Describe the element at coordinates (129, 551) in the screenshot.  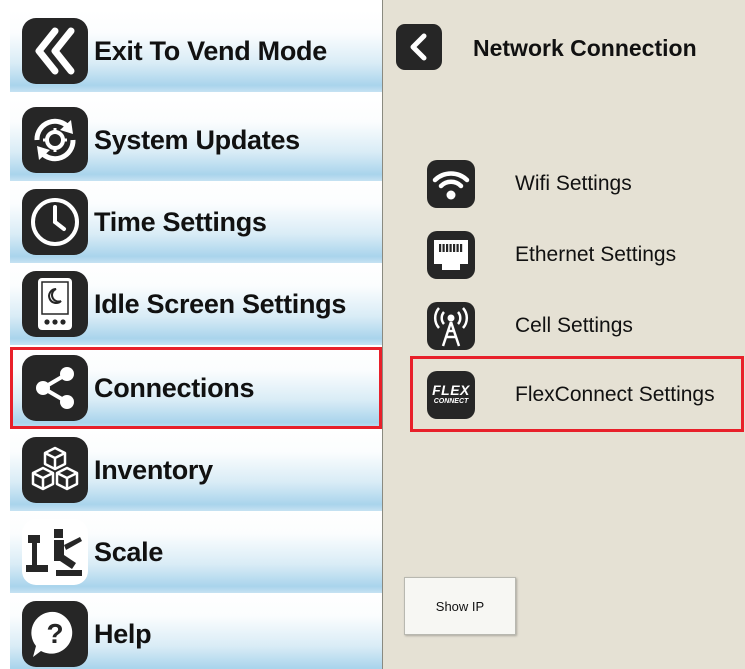
I see `menu-item-label: Scale` at that location.